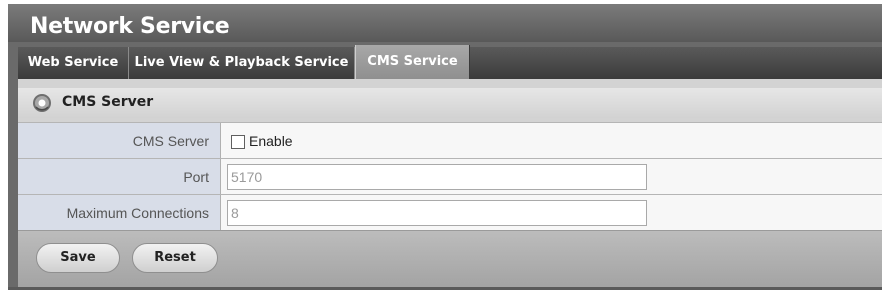 Image resolution: width=882 pixels, height=295 pixels. Describe the element at coordinates (119, 141) in the screenshot. I see `cms-server-label: CMS Server` at that location.